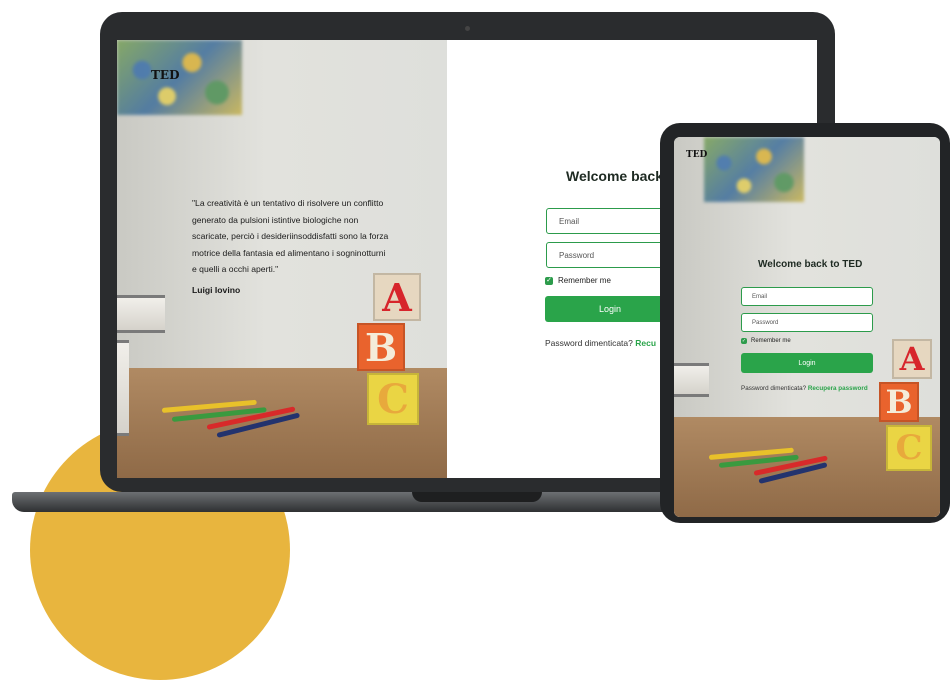 The height and width of the screenshot is (680, 951). Describe the element at coordinates (615, 176) in the screenshot. I see `login-title: Welcome back` at that location.